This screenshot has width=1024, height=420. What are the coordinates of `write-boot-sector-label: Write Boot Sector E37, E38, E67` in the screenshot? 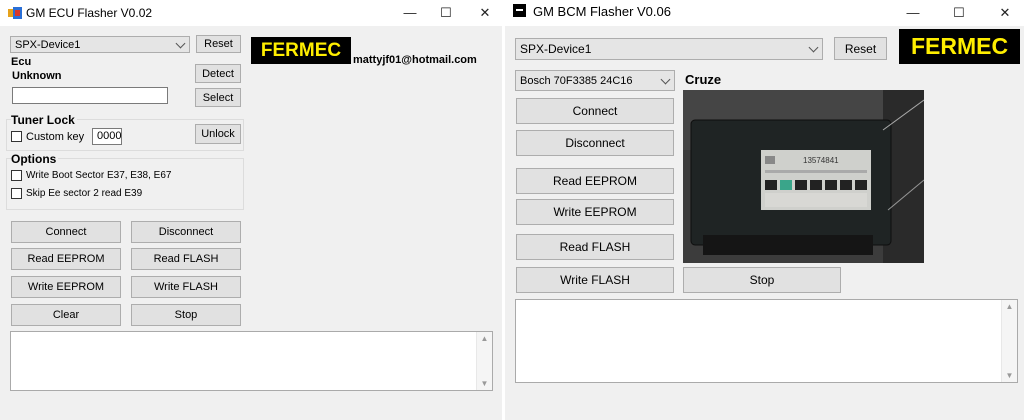 It's located at (99, 175).